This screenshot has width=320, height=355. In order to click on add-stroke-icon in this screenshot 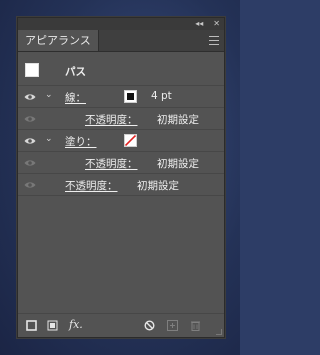, I will do `click(31, 325)`.